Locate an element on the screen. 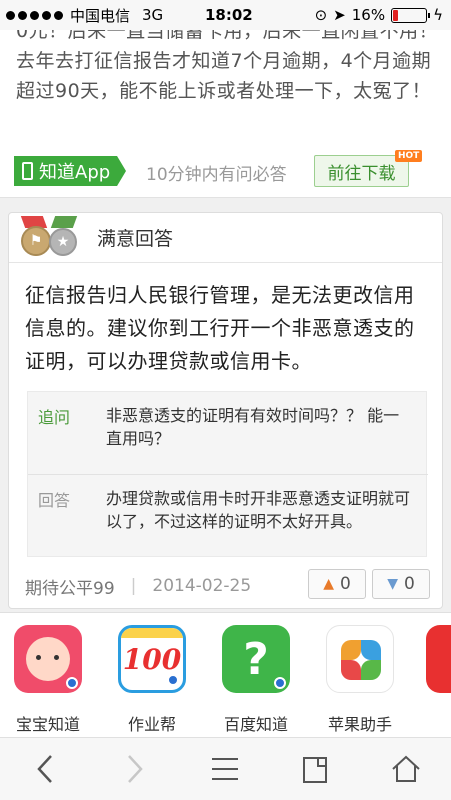 The height and width of the screenshot is (800, 451). app-pingguo-zhushou: 苹果助手 is located at coordinates (360, 680).